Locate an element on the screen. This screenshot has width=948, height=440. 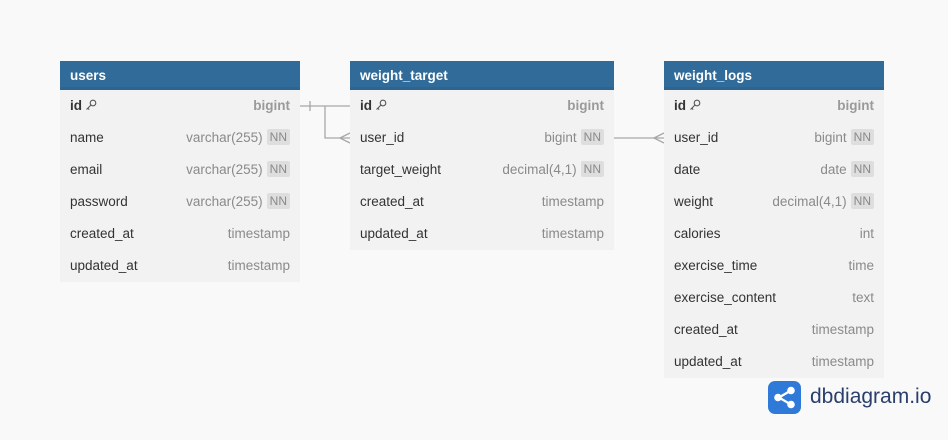
table-title: weight_target is located at coordinates (482, 75).